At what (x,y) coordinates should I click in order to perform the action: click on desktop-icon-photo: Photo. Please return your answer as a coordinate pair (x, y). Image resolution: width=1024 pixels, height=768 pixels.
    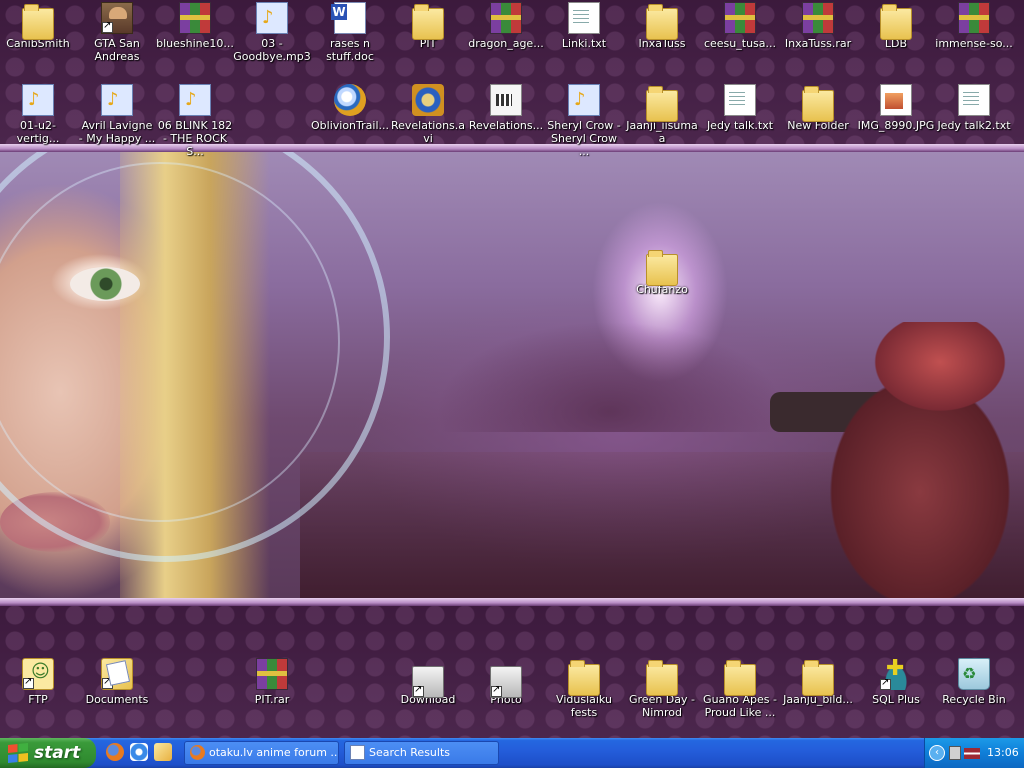
    Looking at the image, I should click on (506, 682).